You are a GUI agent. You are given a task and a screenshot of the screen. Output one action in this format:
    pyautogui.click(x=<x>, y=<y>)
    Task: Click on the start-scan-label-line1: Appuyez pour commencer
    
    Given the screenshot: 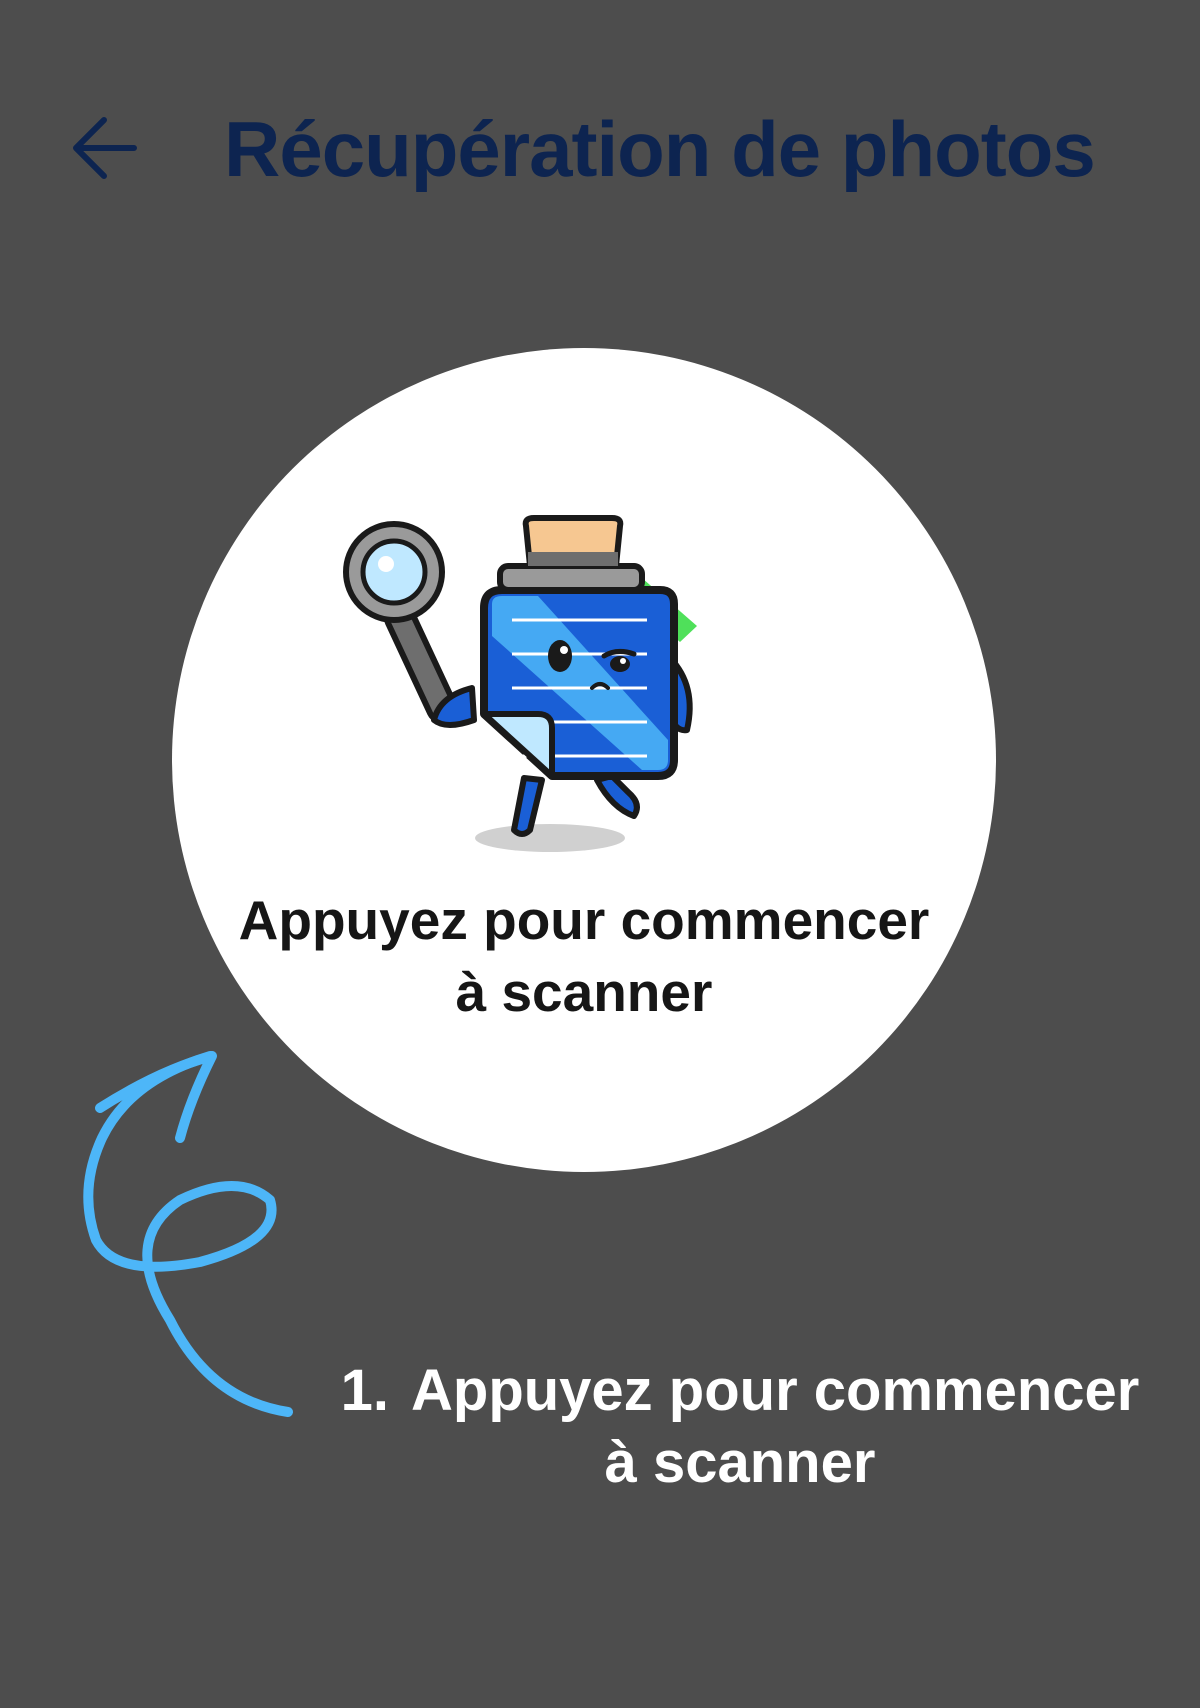 What is the action you would take?
    pyautogui.click(x=584, y=920)
    